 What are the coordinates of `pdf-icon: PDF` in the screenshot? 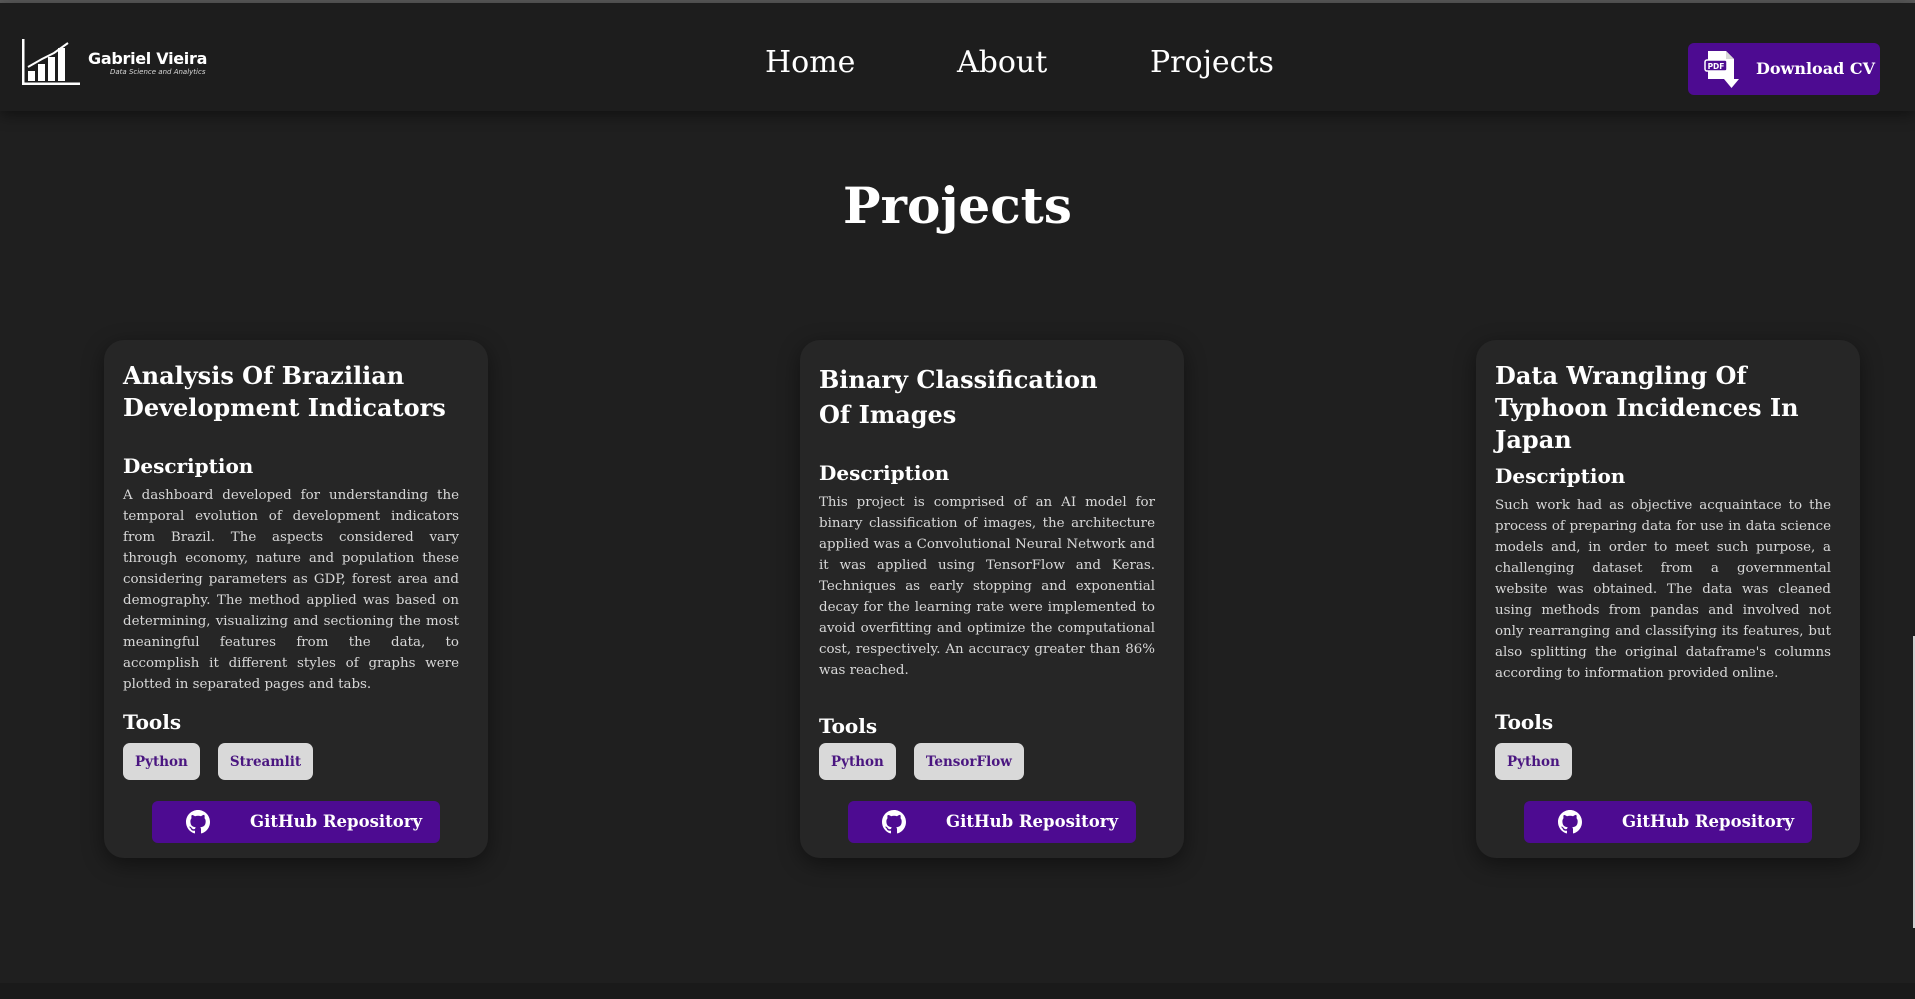 It's located at (1721, 69).